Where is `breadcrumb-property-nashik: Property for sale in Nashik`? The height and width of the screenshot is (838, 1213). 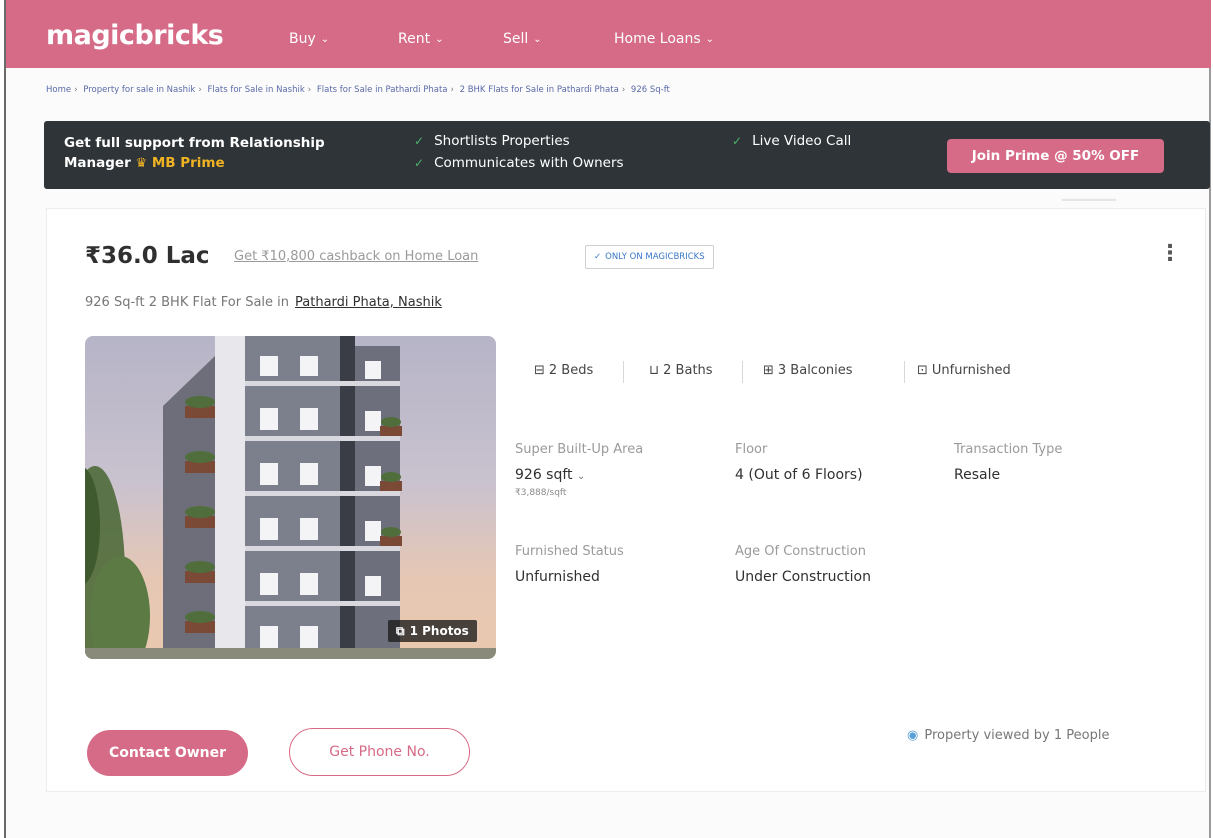
breadcrumb-property-nashik: Property for sale in Nashik is located at coordinates (139, 90).